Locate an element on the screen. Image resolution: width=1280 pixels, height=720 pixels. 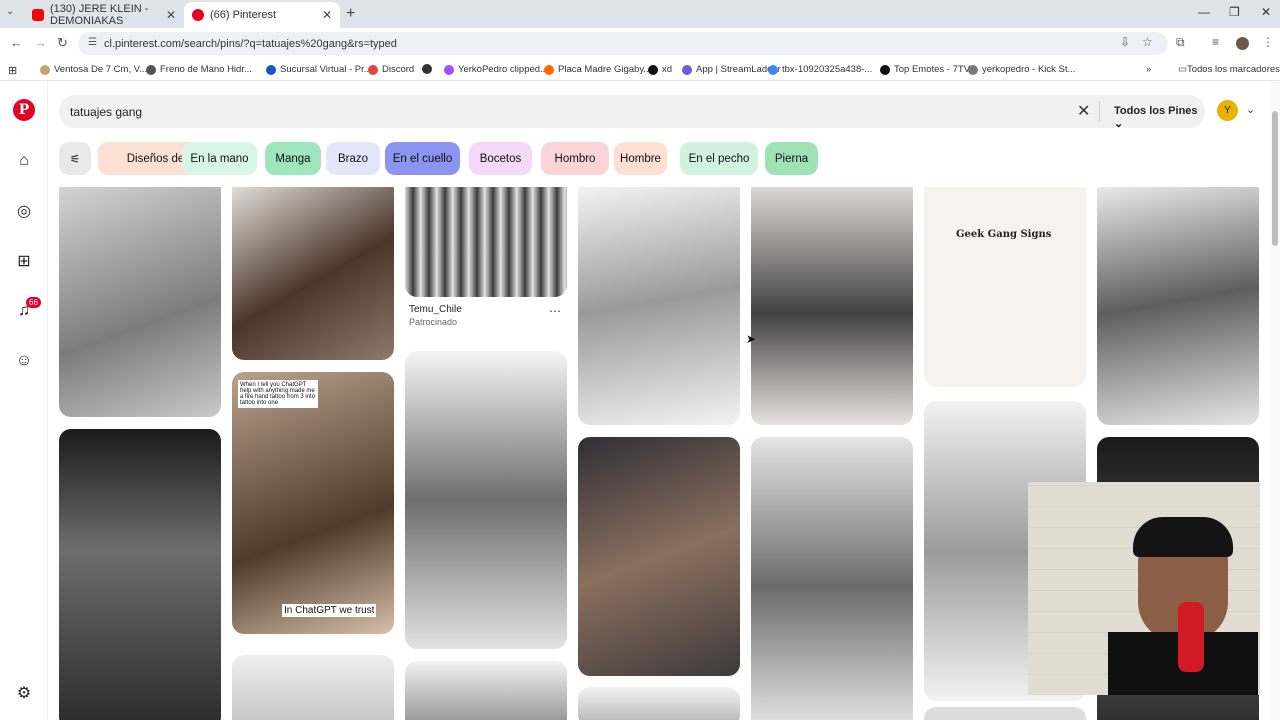
menu-dots-icon: ⋮ is located at coordinates (1268, 42).